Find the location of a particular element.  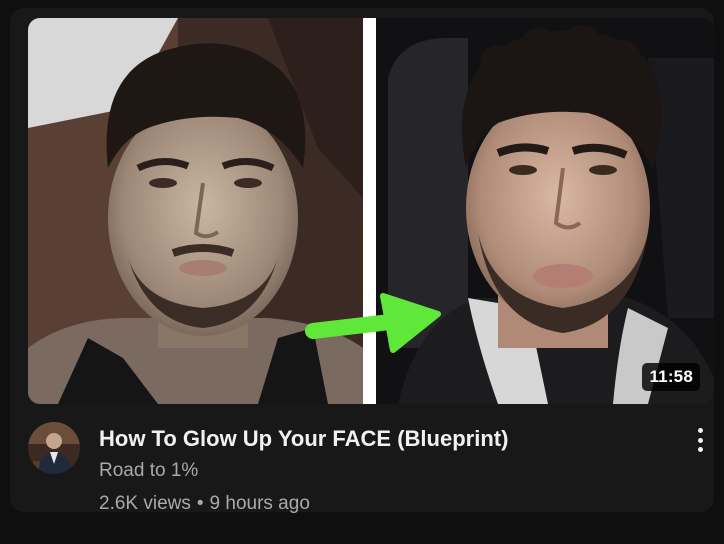

view-count: 2.6K views is located at coordinates (145, 503).